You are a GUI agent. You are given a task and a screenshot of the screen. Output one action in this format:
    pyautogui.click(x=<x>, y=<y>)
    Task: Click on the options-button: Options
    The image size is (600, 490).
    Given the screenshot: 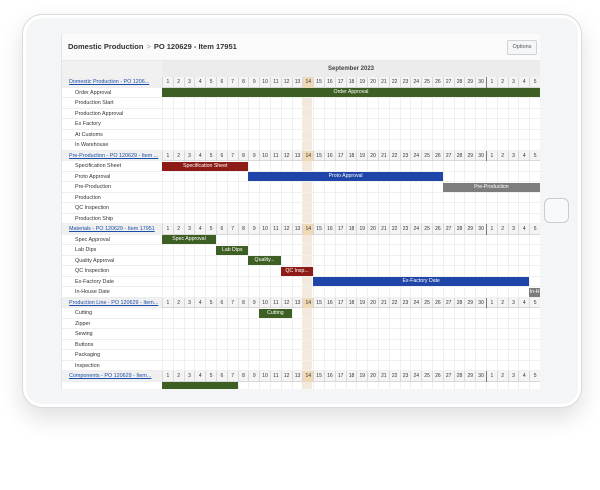 What is the action you would take?
    pyautogui.click(x=522, y=47)
    